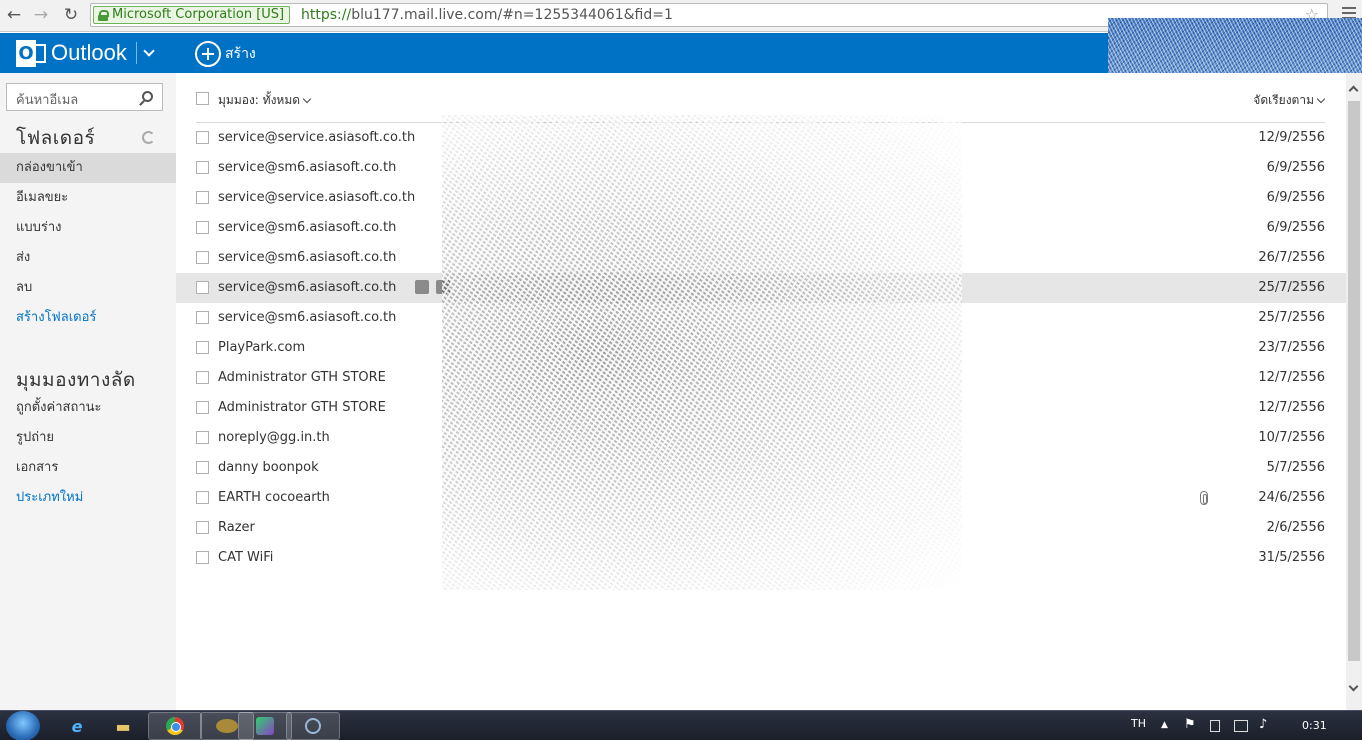 The image size is (1362, 740). I want to click on forward-arrow-icon: →, so click(41, 15).